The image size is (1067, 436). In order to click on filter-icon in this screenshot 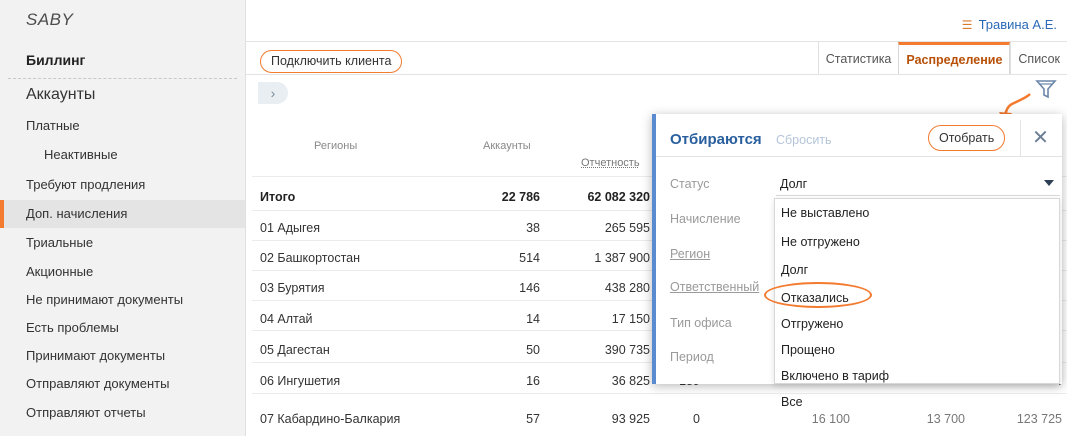, I will do `click(1046, 89)`.